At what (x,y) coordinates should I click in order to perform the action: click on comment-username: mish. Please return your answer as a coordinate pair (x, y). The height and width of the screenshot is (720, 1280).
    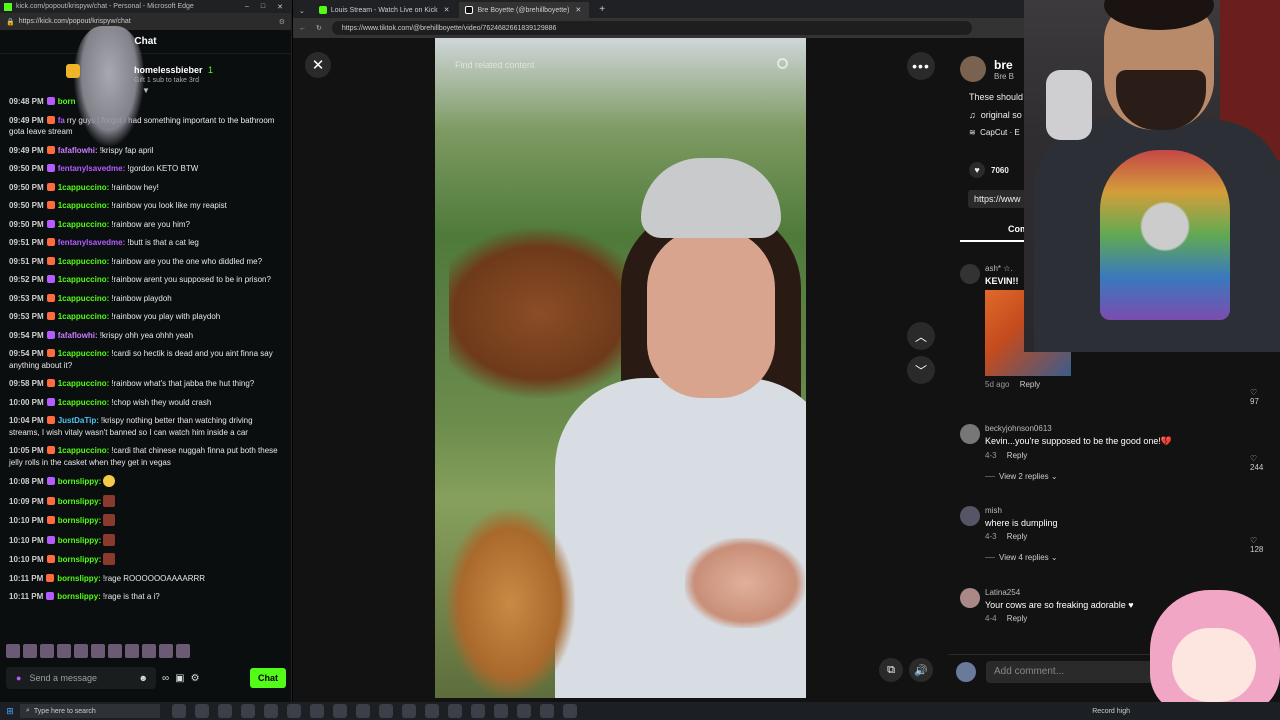
    Looking at the image, I should click on (1130, 510).